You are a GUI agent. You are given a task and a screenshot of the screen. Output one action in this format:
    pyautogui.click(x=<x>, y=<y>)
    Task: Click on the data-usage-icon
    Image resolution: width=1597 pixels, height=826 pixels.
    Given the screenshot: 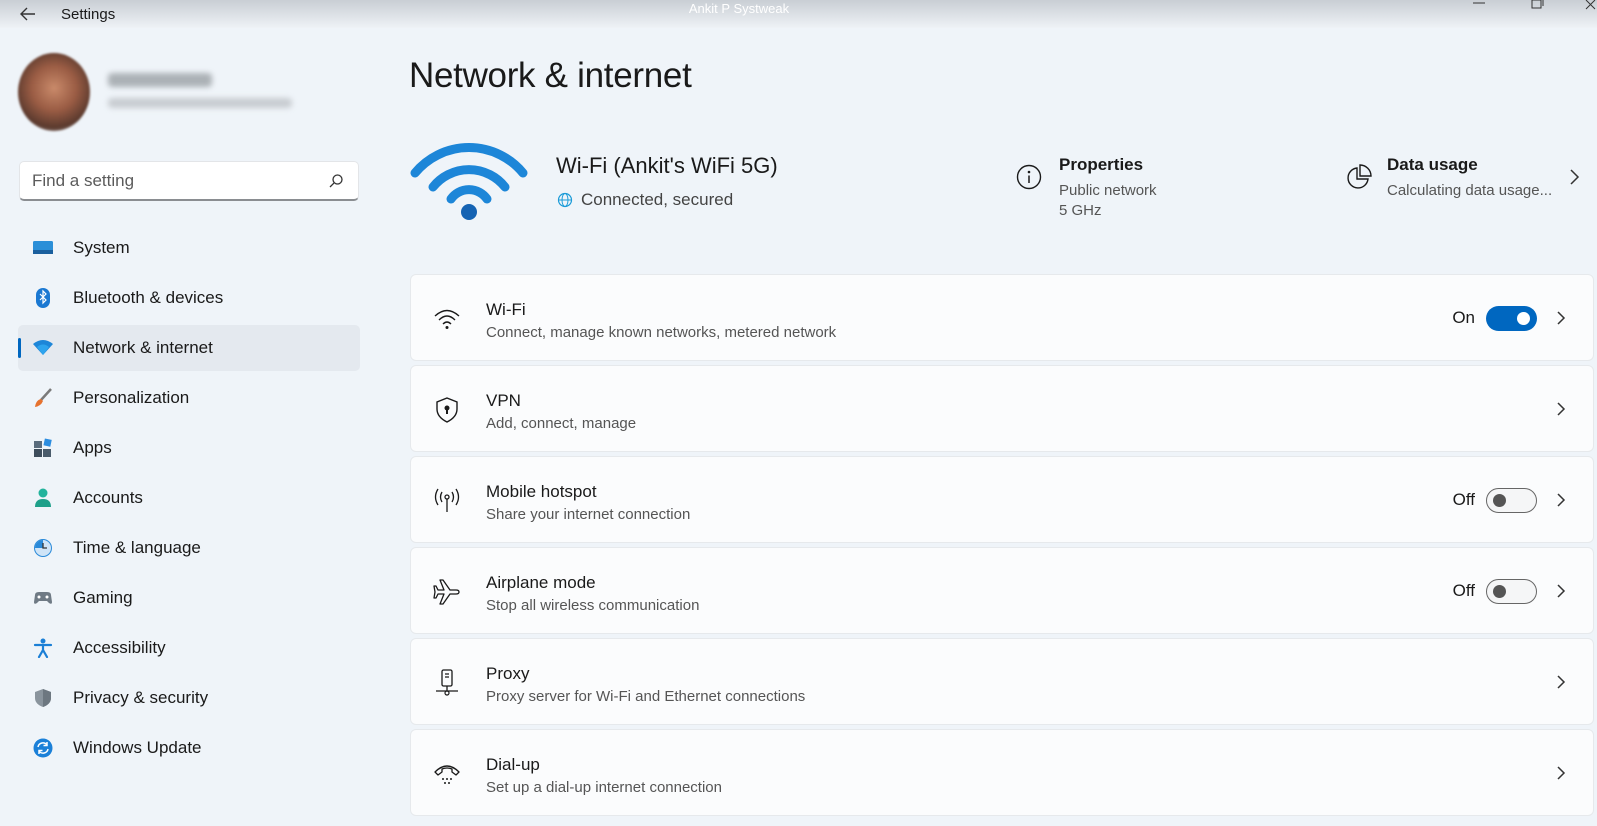 What is the action you would take?
    pyautogui.click(x=1359, y=177)
    